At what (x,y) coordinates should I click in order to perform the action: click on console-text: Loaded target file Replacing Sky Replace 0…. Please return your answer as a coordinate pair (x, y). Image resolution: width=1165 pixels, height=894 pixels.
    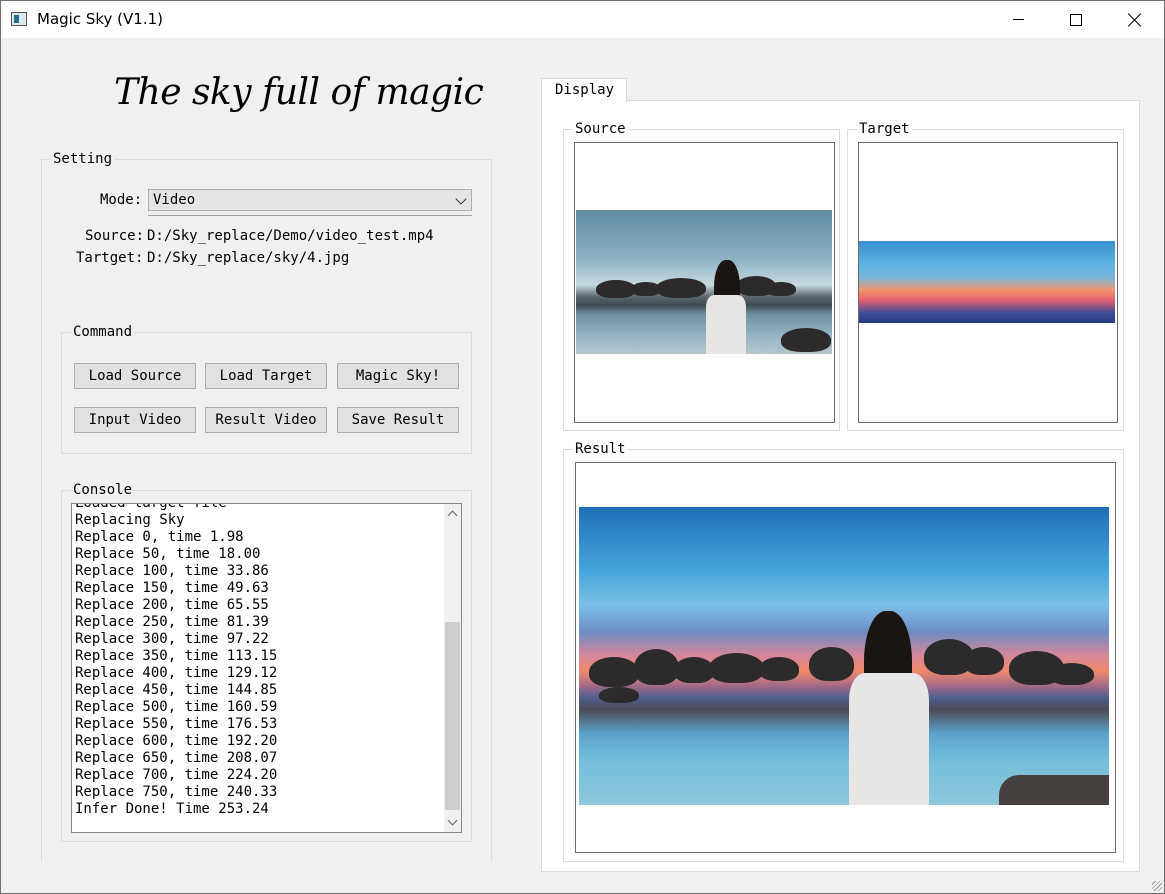
    Looking at the image, I should click on (257, 660).